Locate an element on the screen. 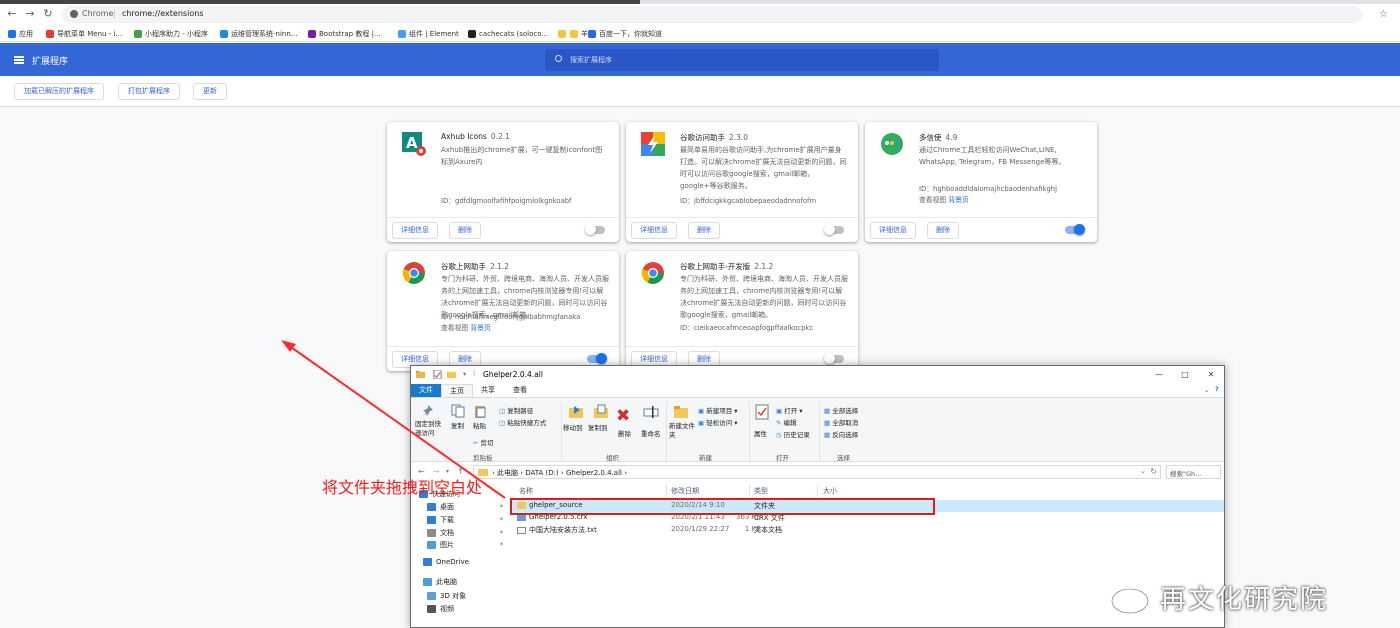 Image resolution: width=1400 pixels, height=628 pixels. nav-desktop: 桌面 is located at coordinates (440, 507).